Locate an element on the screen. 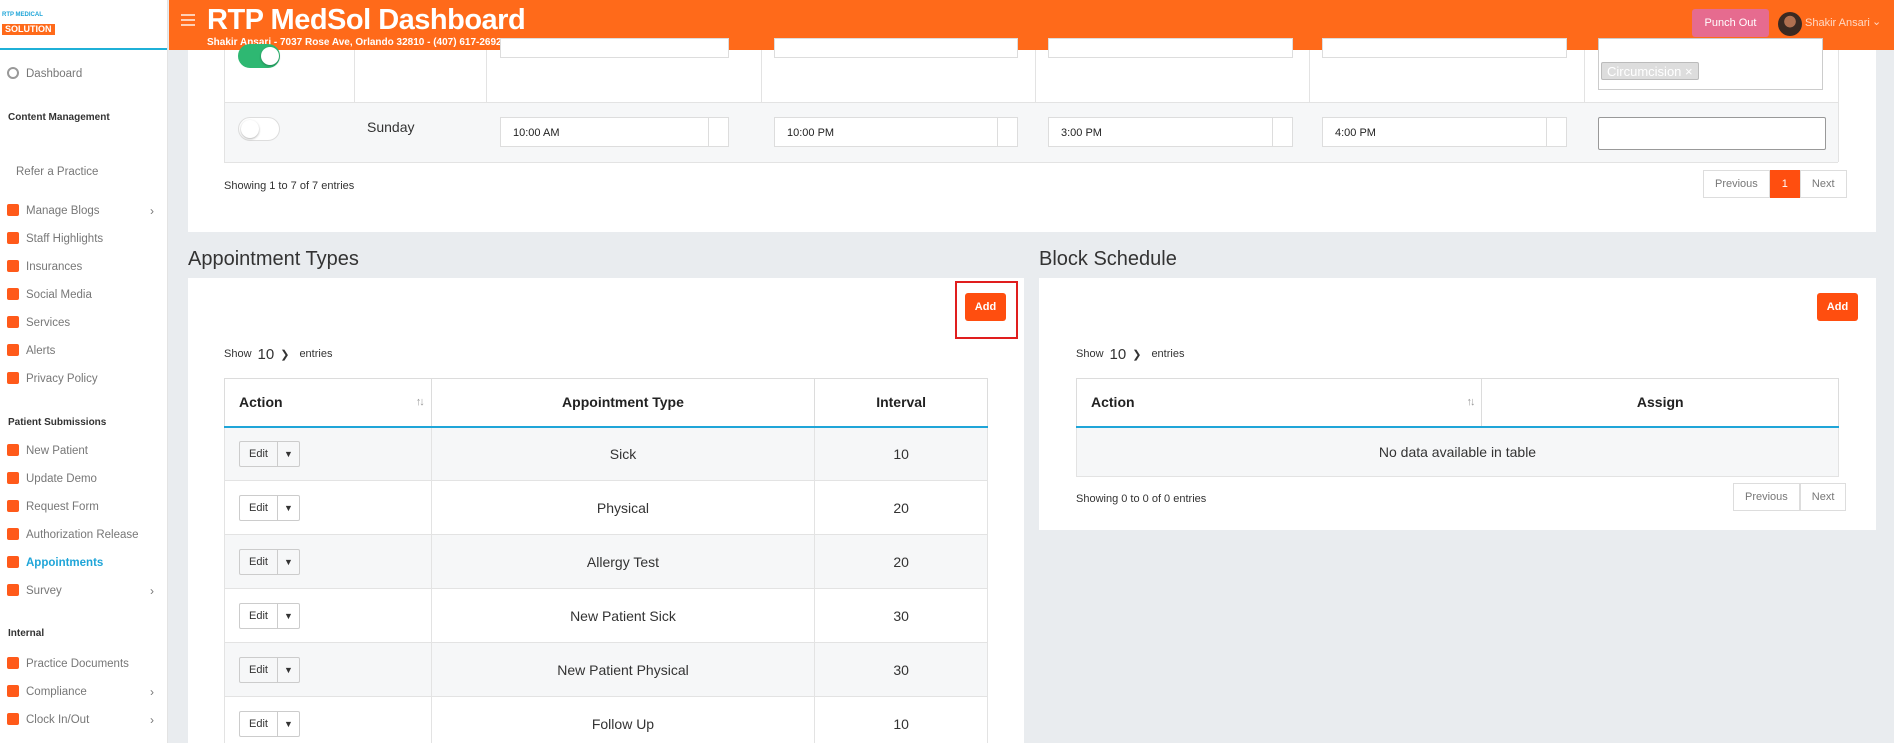 This screenshot has width=1894, height=743. close-time-input: 10:00 PM is located at coordinates (896, 132).